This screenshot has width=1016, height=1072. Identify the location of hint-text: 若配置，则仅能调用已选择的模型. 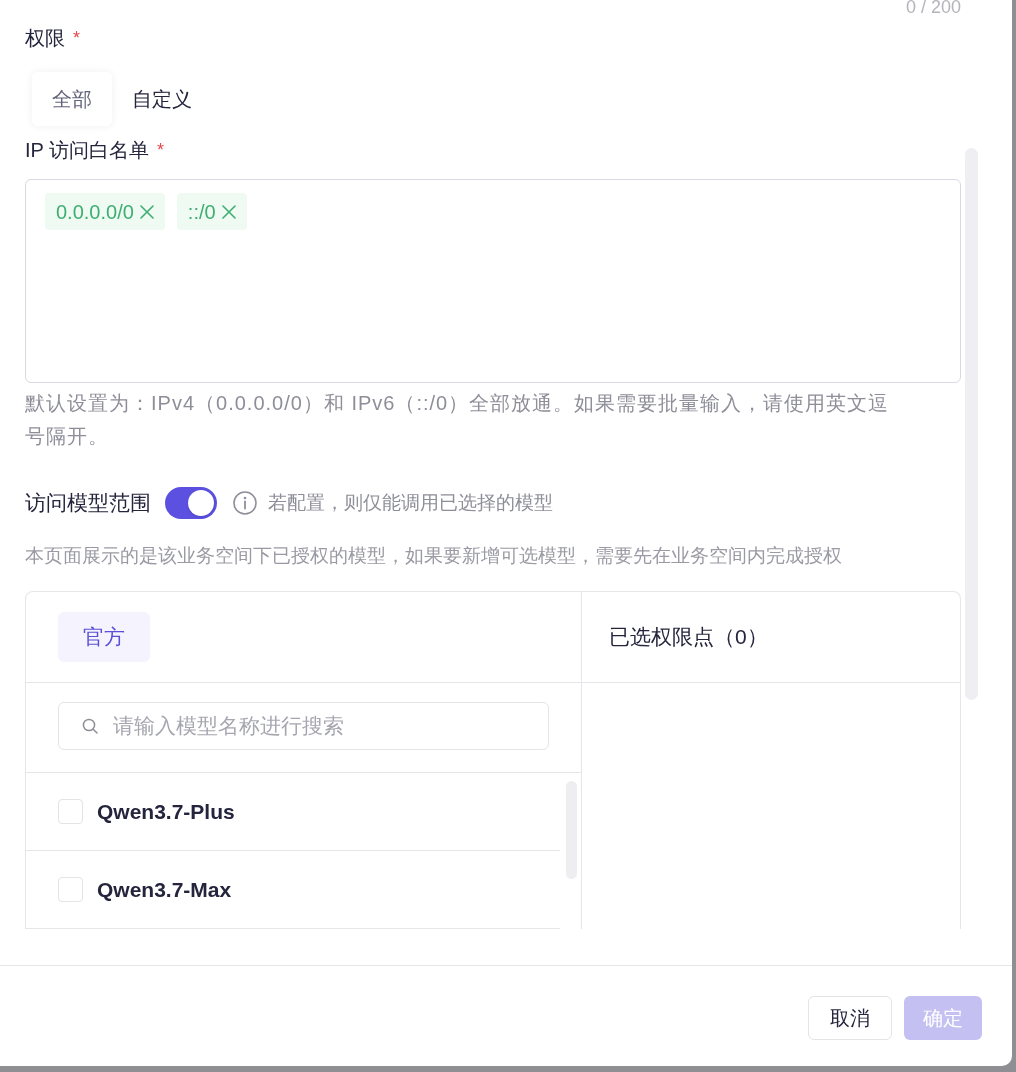
(410, 502).